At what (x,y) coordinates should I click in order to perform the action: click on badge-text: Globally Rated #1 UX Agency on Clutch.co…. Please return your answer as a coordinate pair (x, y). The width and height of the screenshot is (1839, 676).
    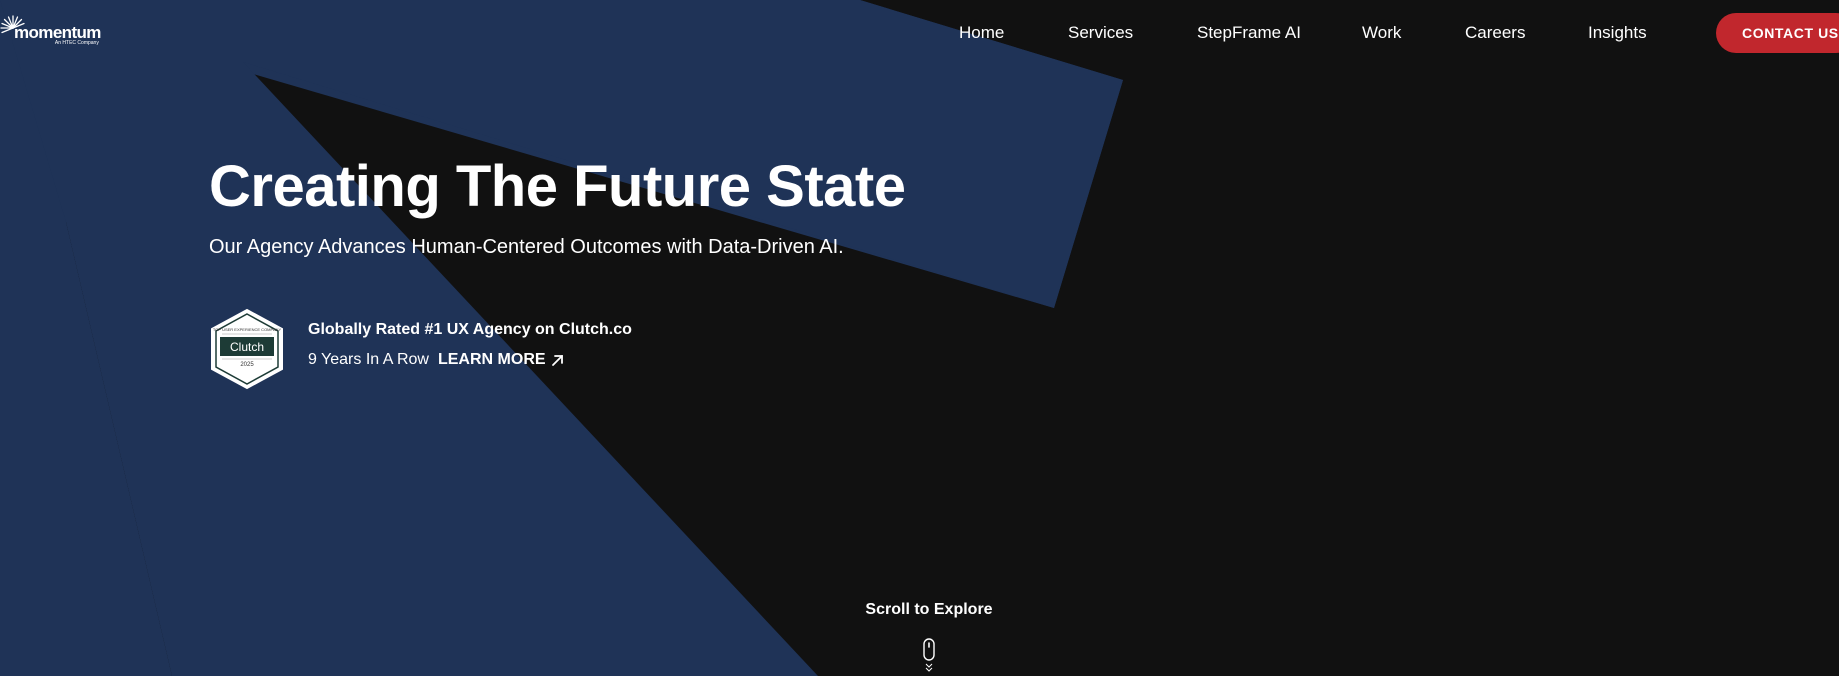
    Looking at the image, I should click on (470, 345).